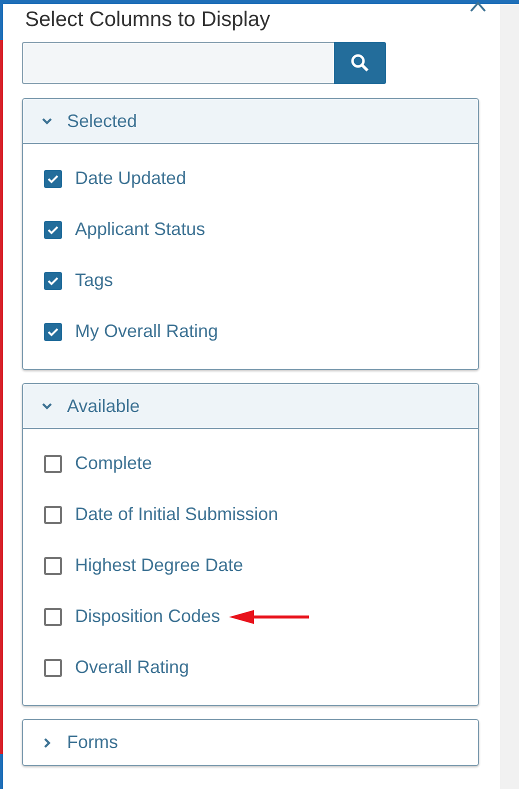  What do you see at coordinates (250, 742) in the screenshot?
I see `group-header: Forms` at bounding box center [250, 742].